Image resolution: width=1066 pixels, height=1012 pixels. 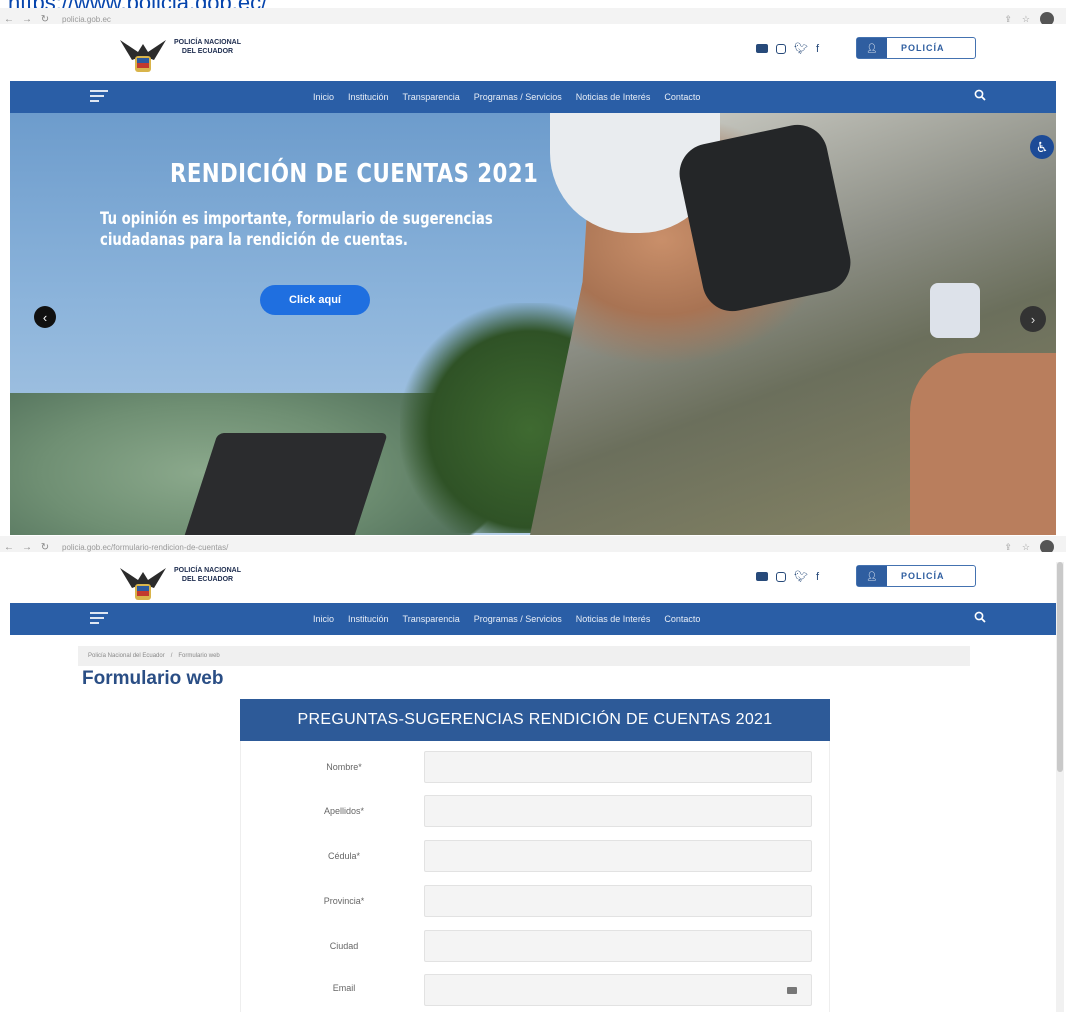 What do you see at coordinates (1060, 787) in the screenshot?
I see `page-scrollbar` at bounding box center [1060, 787].